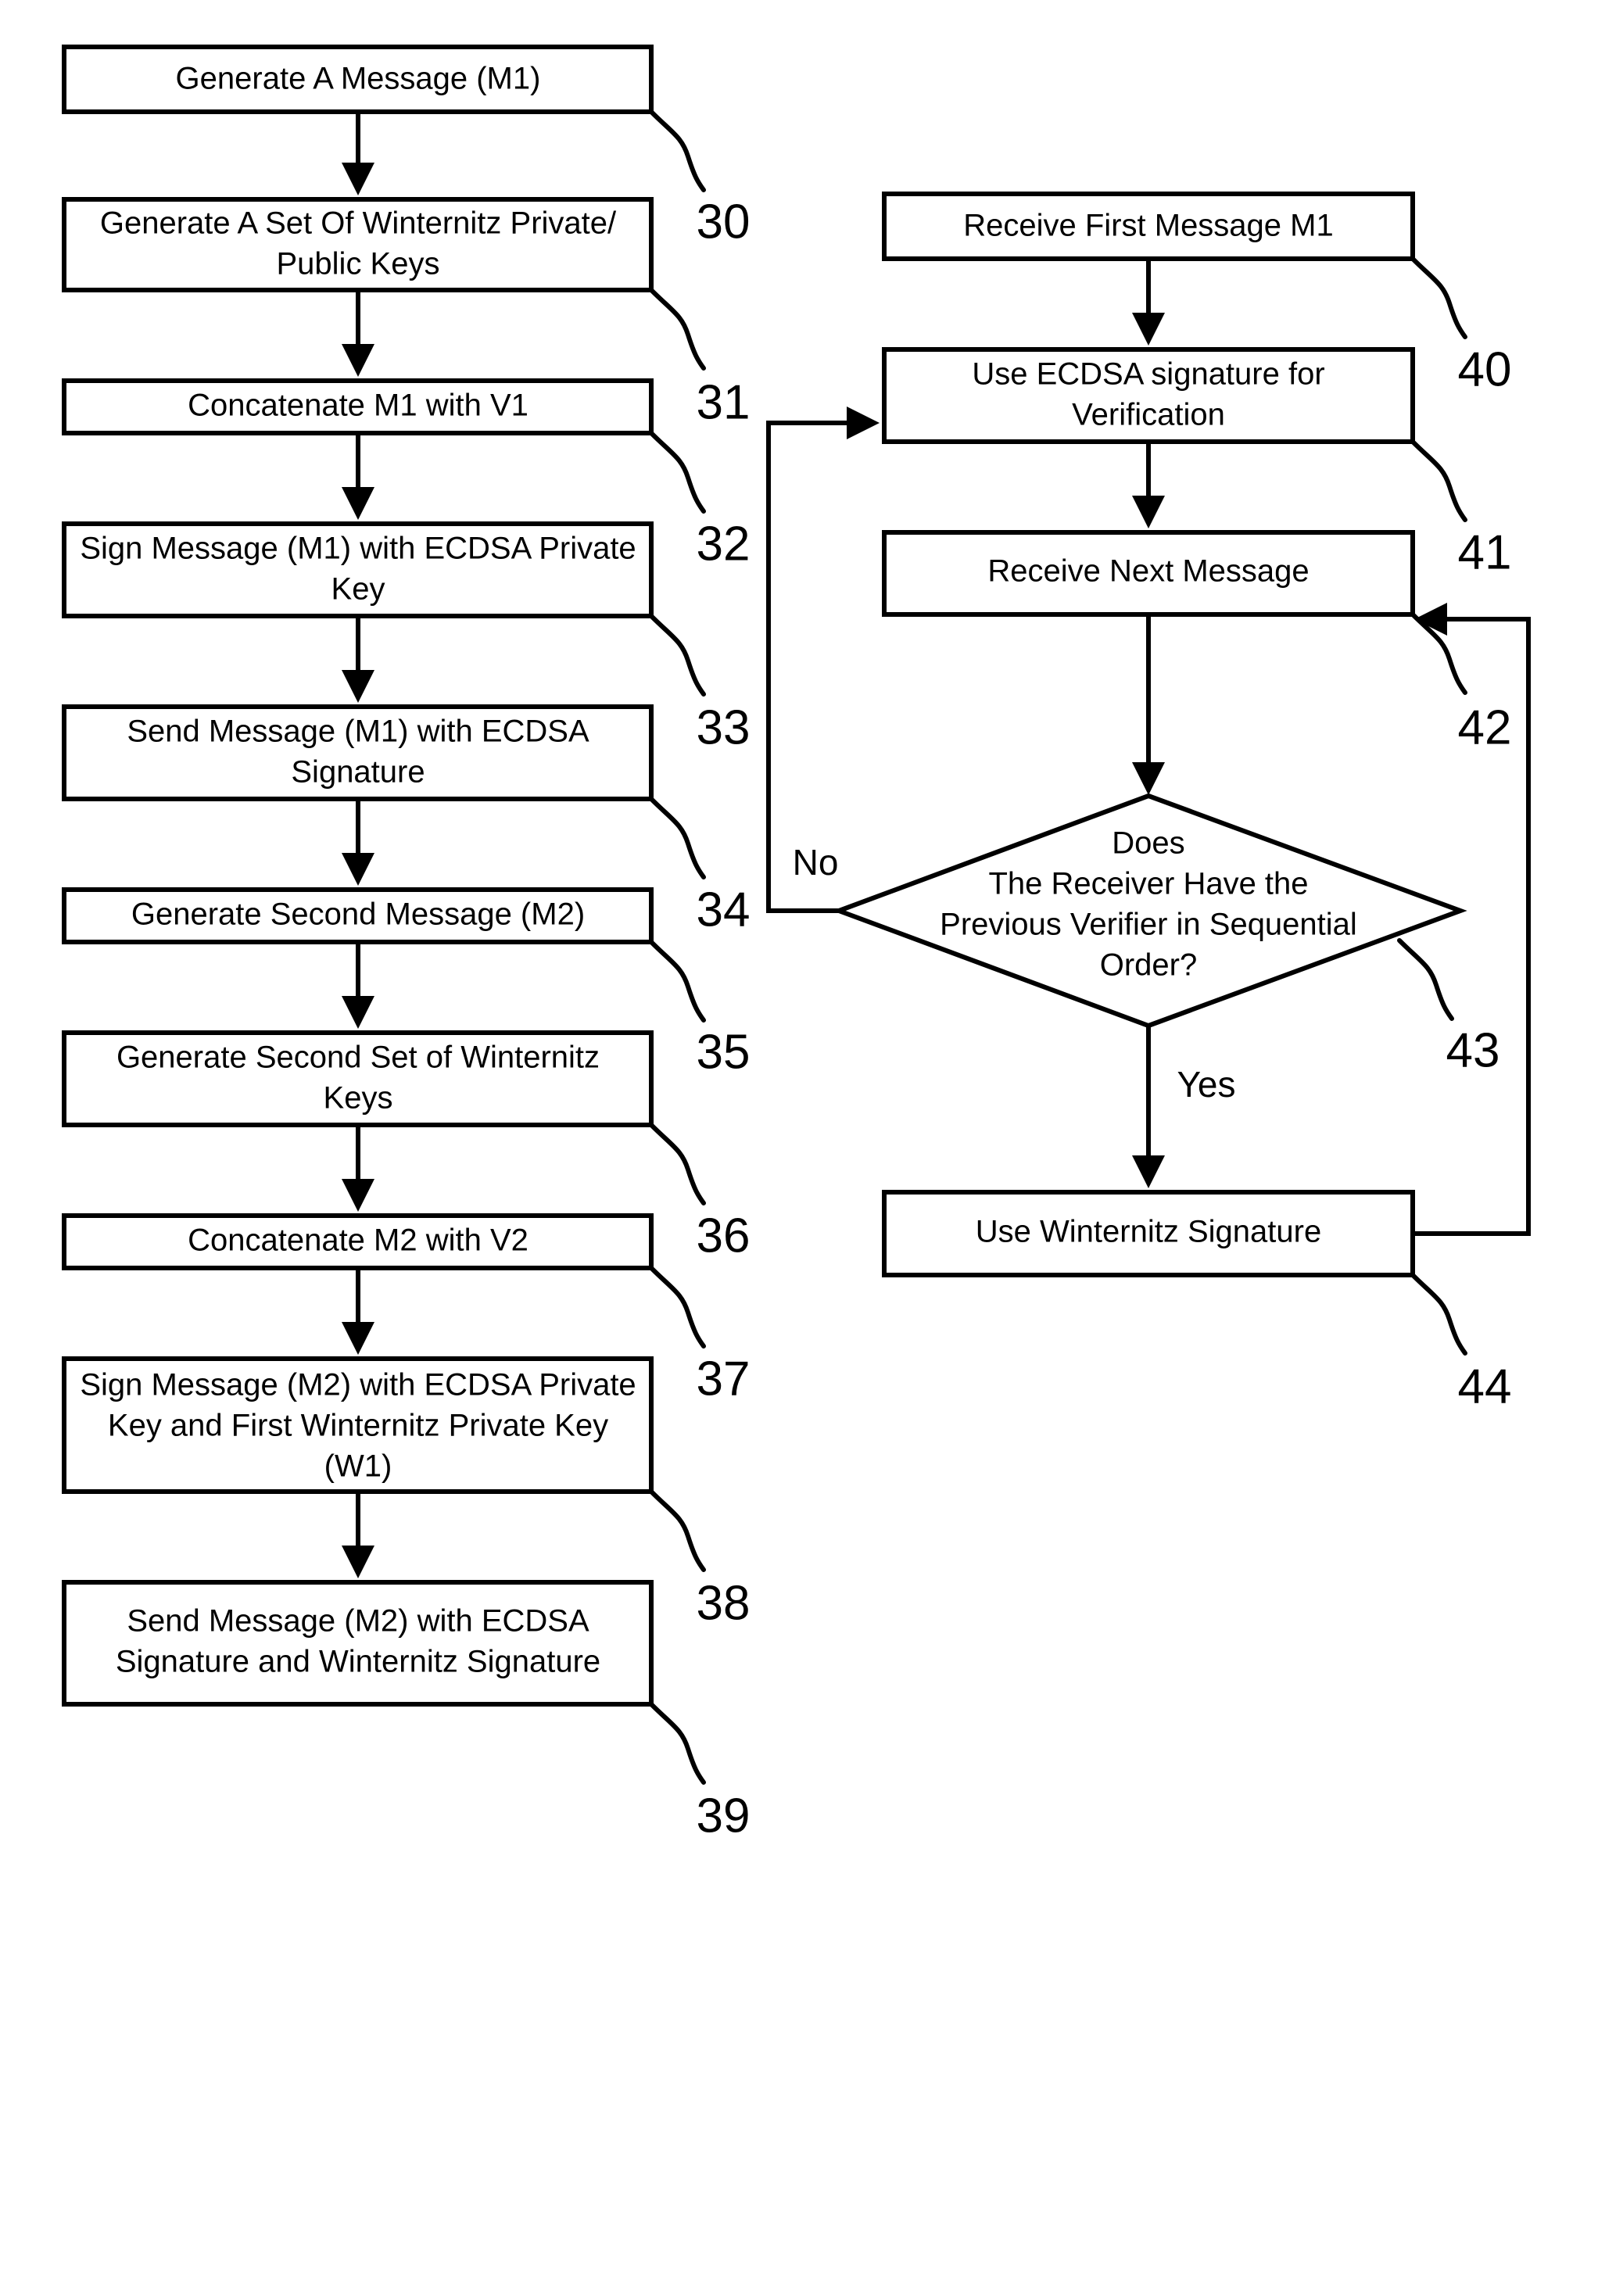  I want to click on step-37-line-1: Concatenate M2 with V2, so click(358, 1240).